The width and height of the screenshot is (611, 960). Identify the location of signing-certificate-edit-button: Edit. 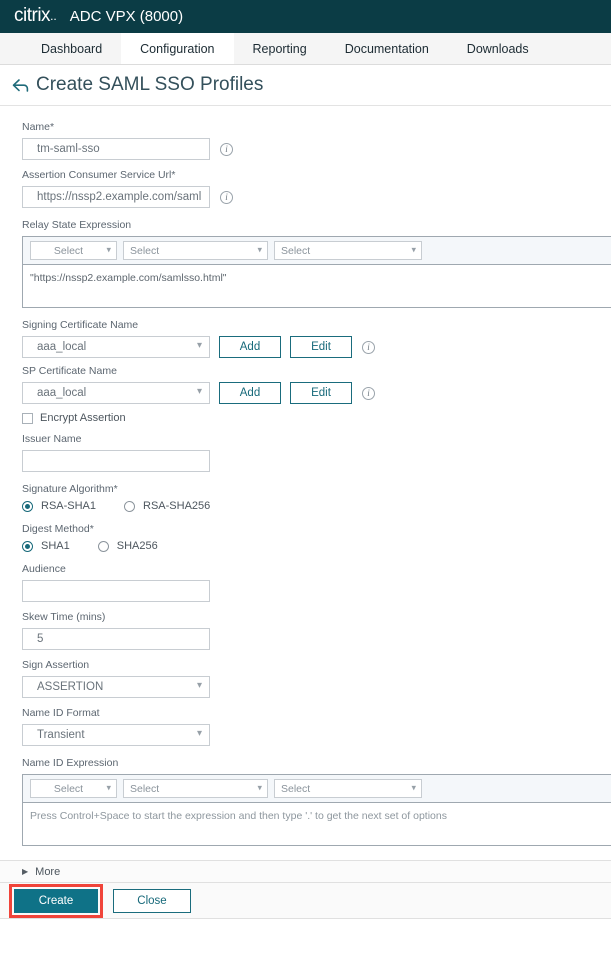
(321, 347).